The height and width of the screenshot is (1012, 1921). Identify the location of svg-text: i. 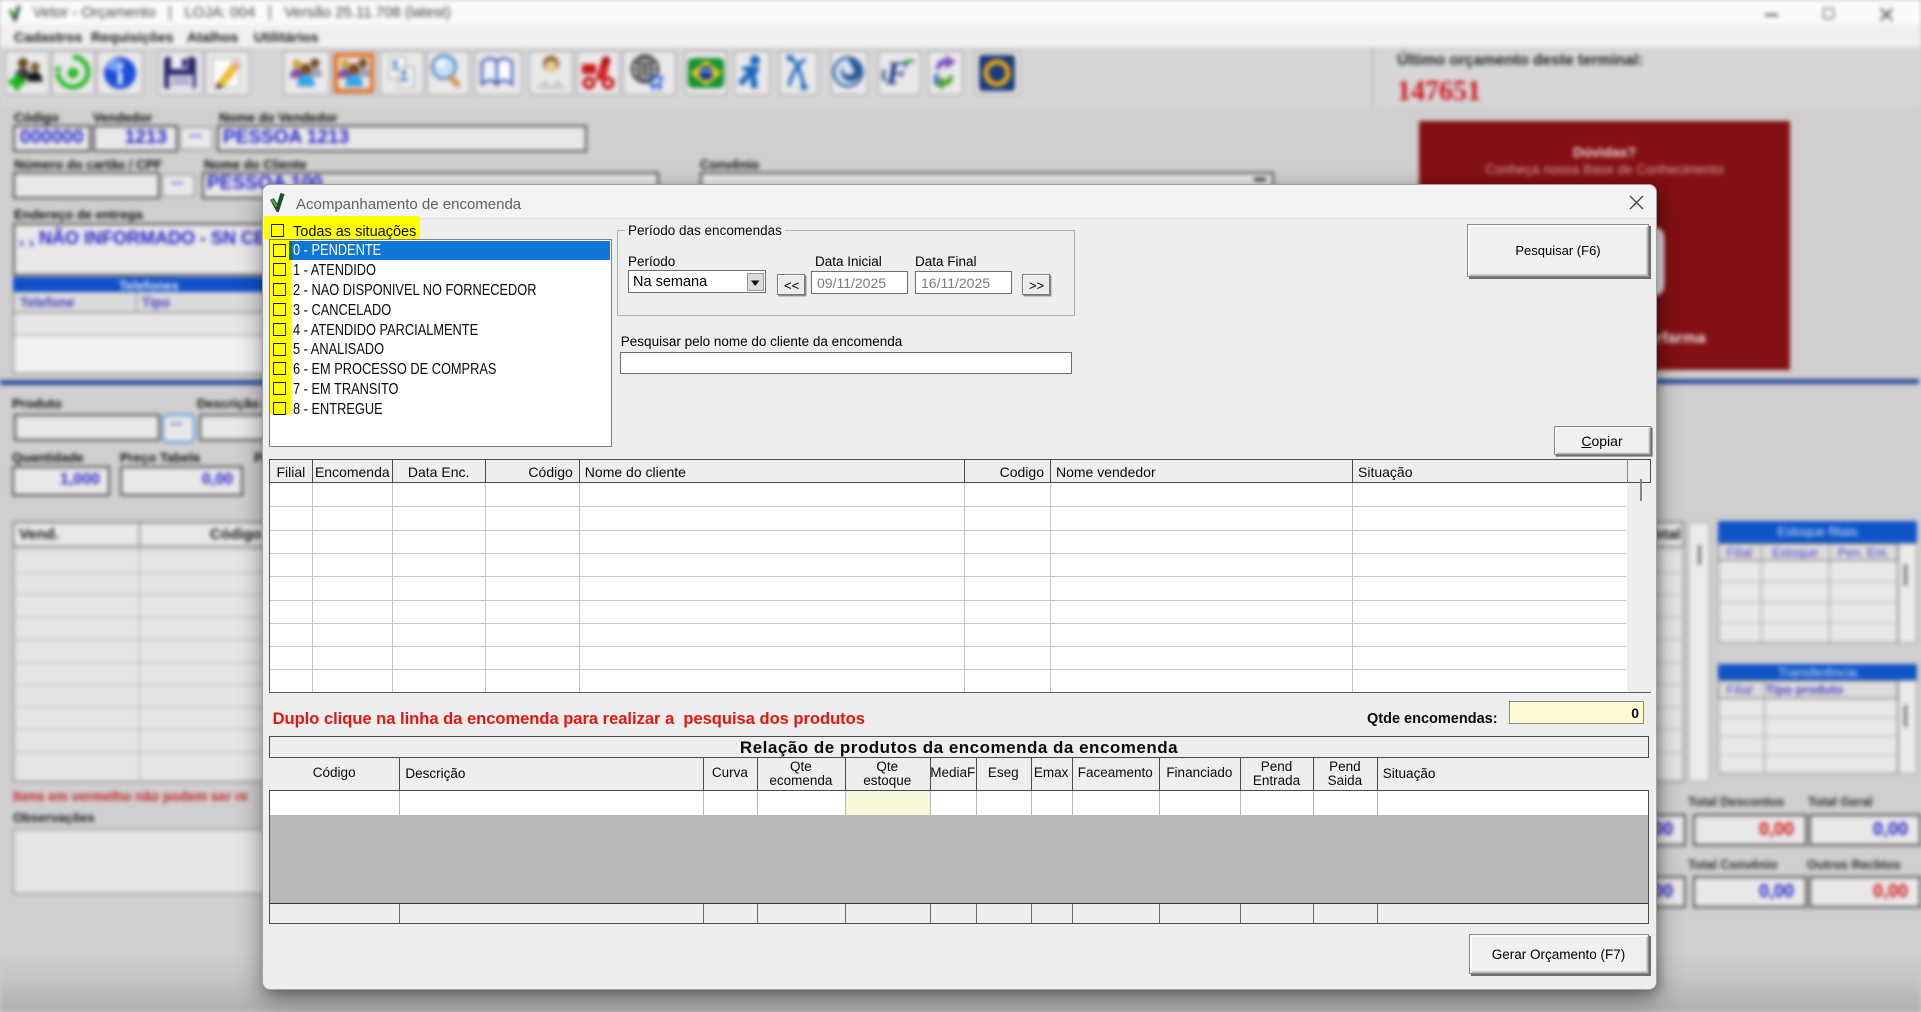
(120, 75).